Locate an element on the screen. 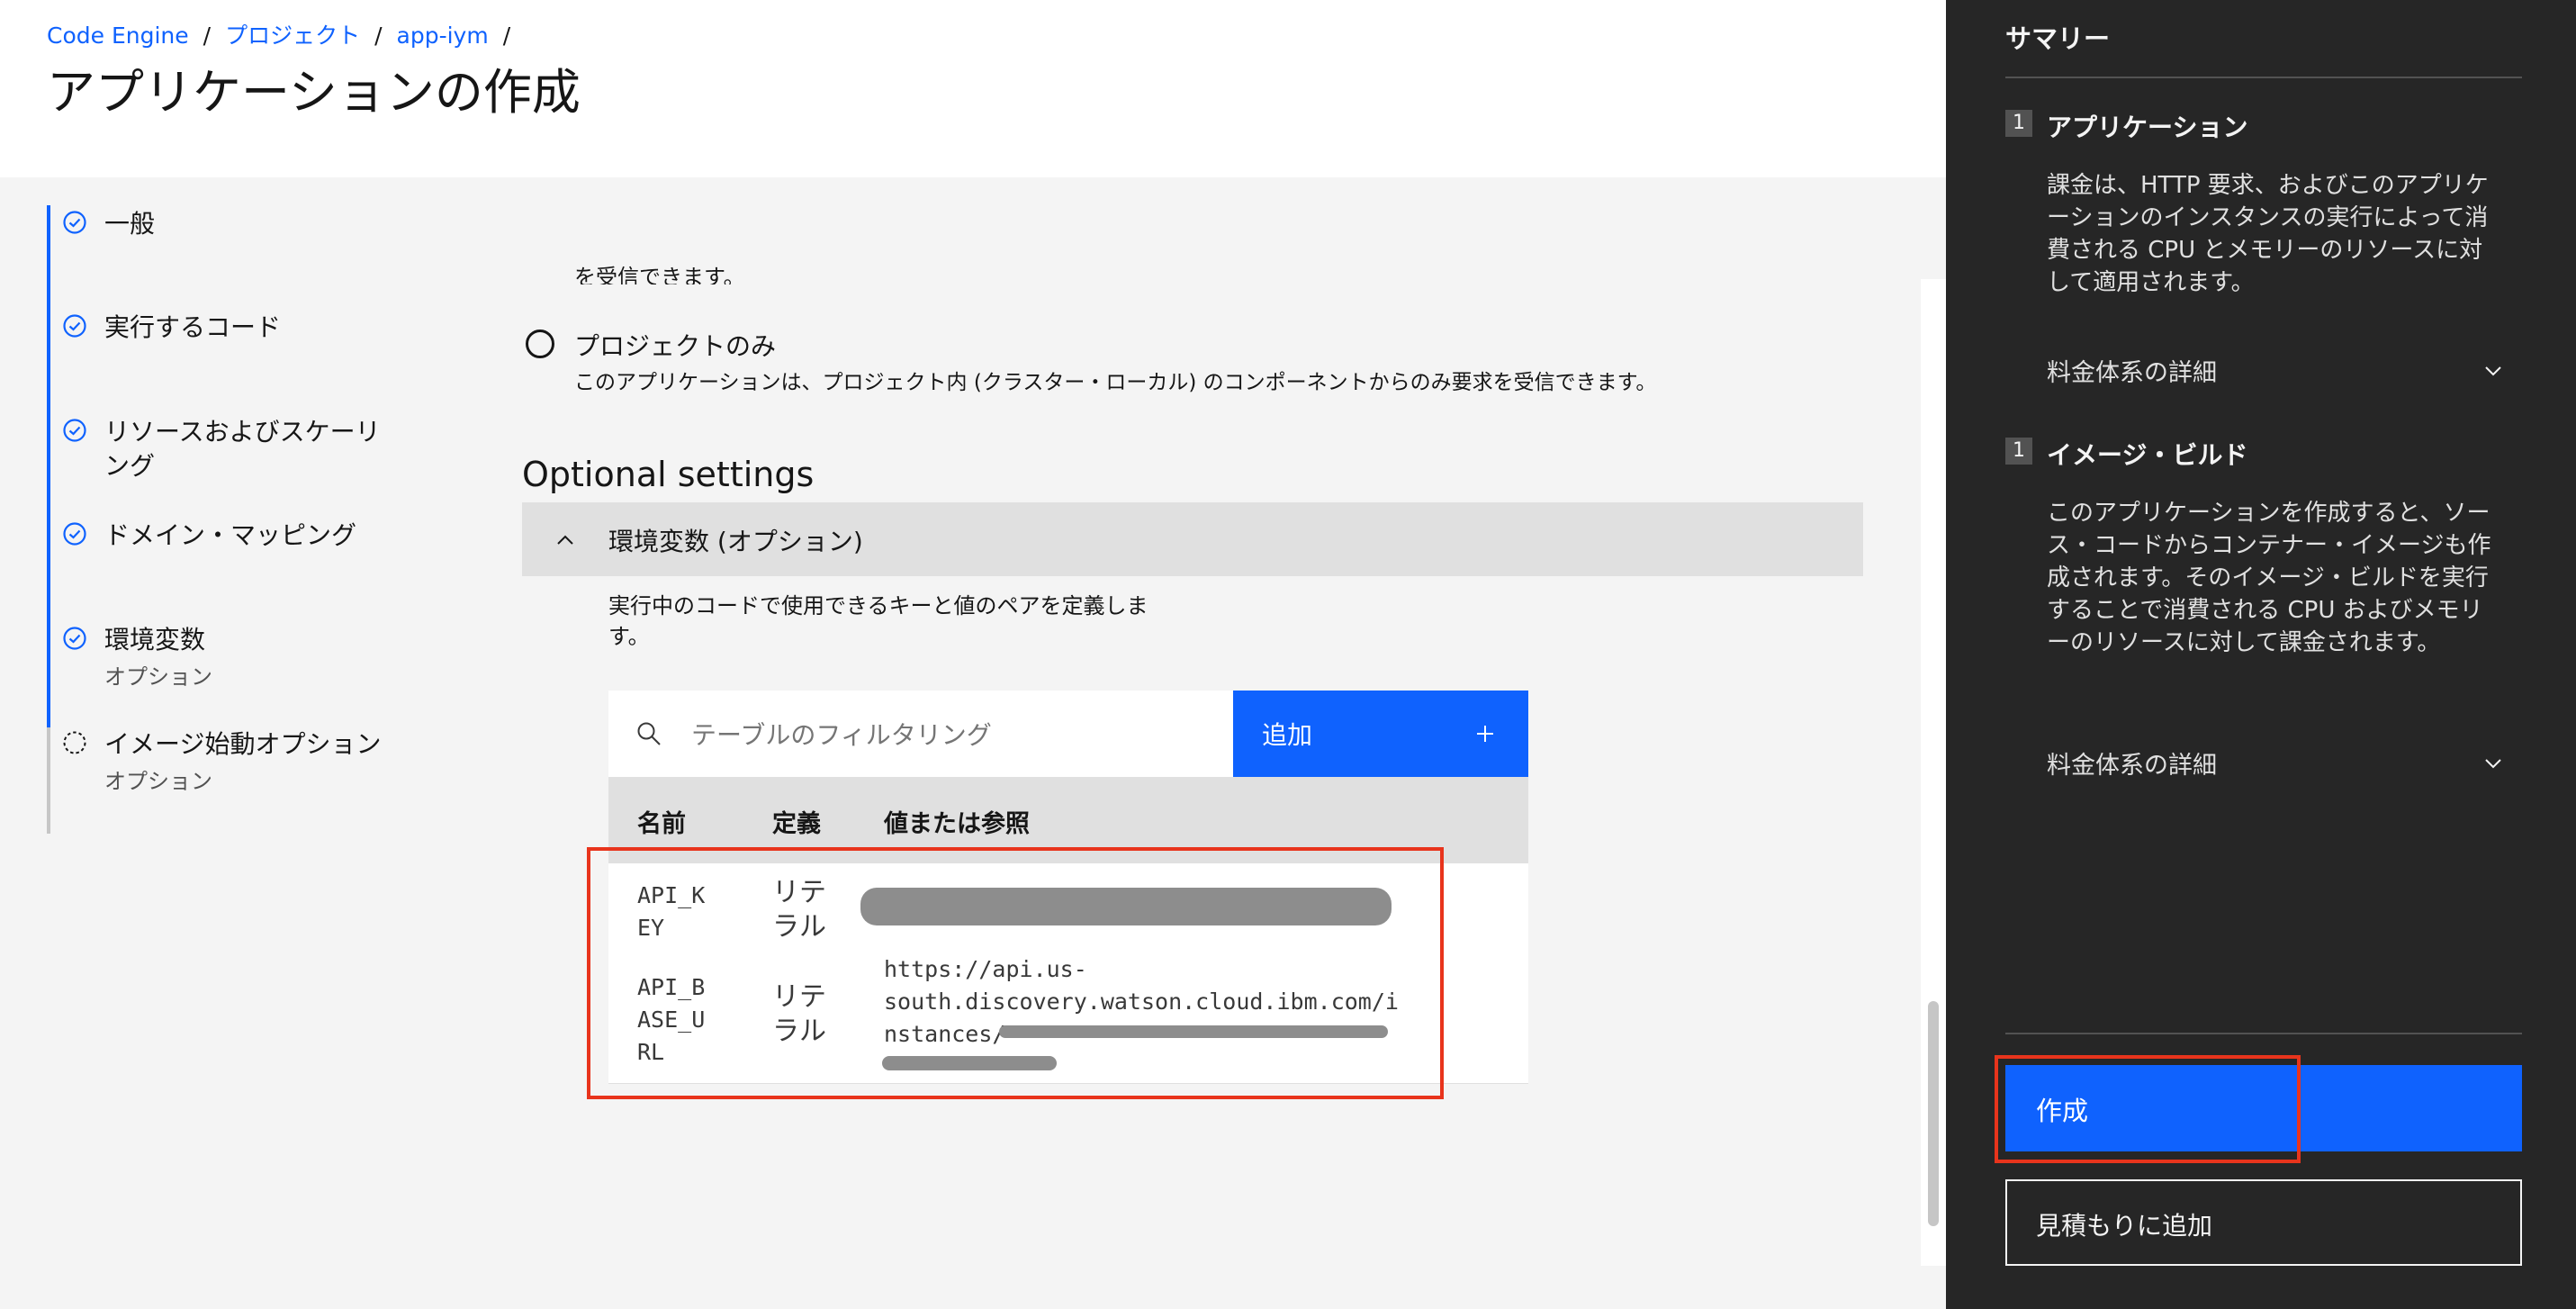 The width and height of the screenshot is (2576, 1309). nav-step-label: リソースおよびスケーリング is located at coordinates (242, 449).